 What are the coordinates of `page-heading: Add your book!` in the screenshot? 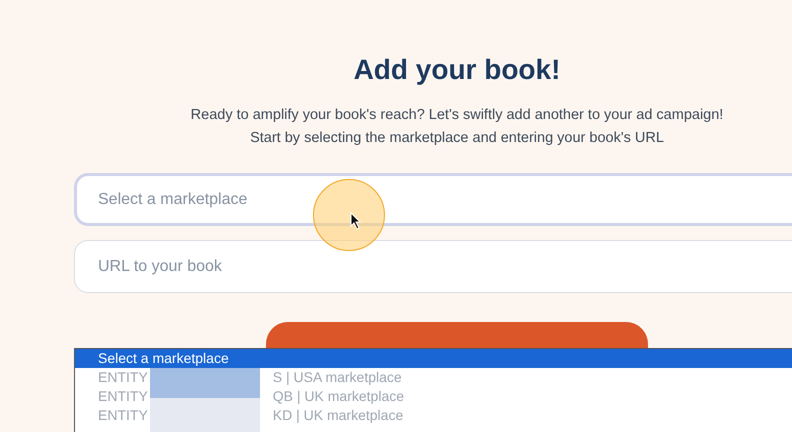 It's located at (457, 70).